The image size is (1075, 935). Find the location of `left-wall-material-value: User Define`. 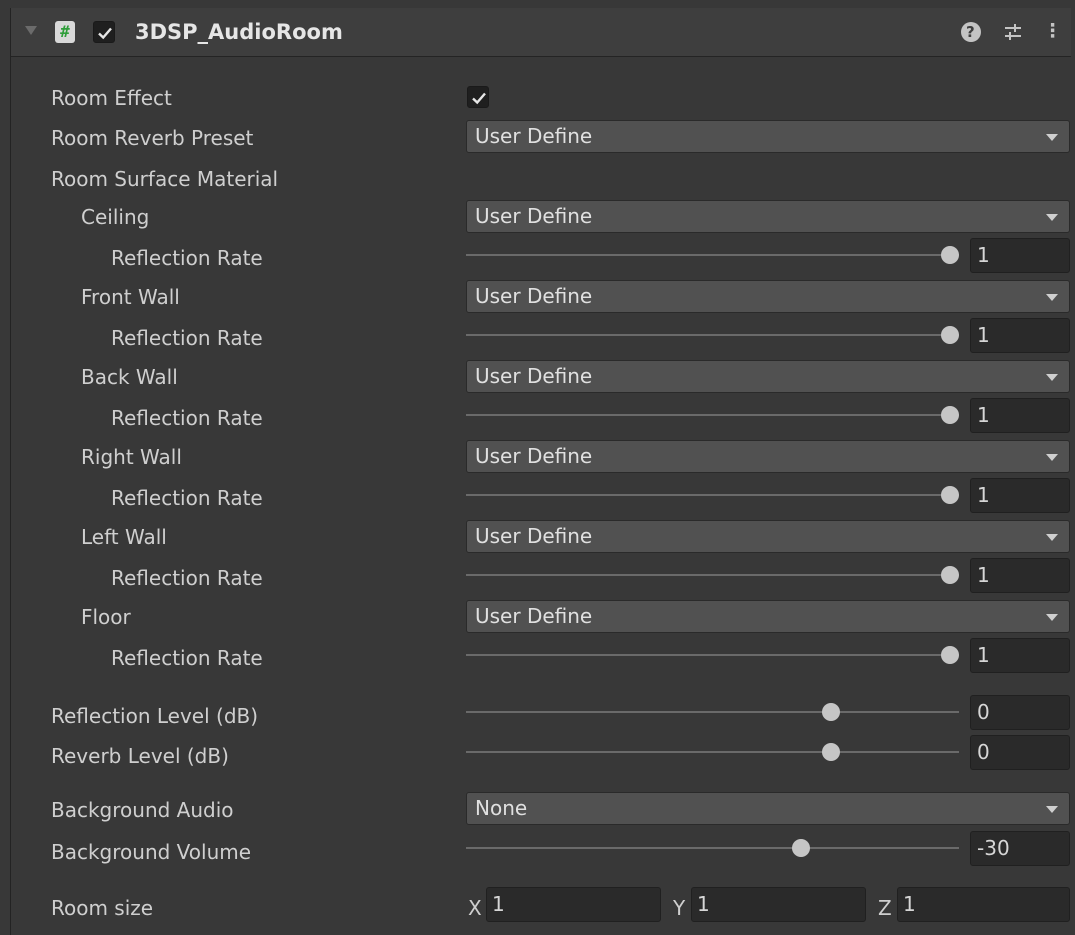

left-wall-material-value: User Define is located at coordinates (534, 536).